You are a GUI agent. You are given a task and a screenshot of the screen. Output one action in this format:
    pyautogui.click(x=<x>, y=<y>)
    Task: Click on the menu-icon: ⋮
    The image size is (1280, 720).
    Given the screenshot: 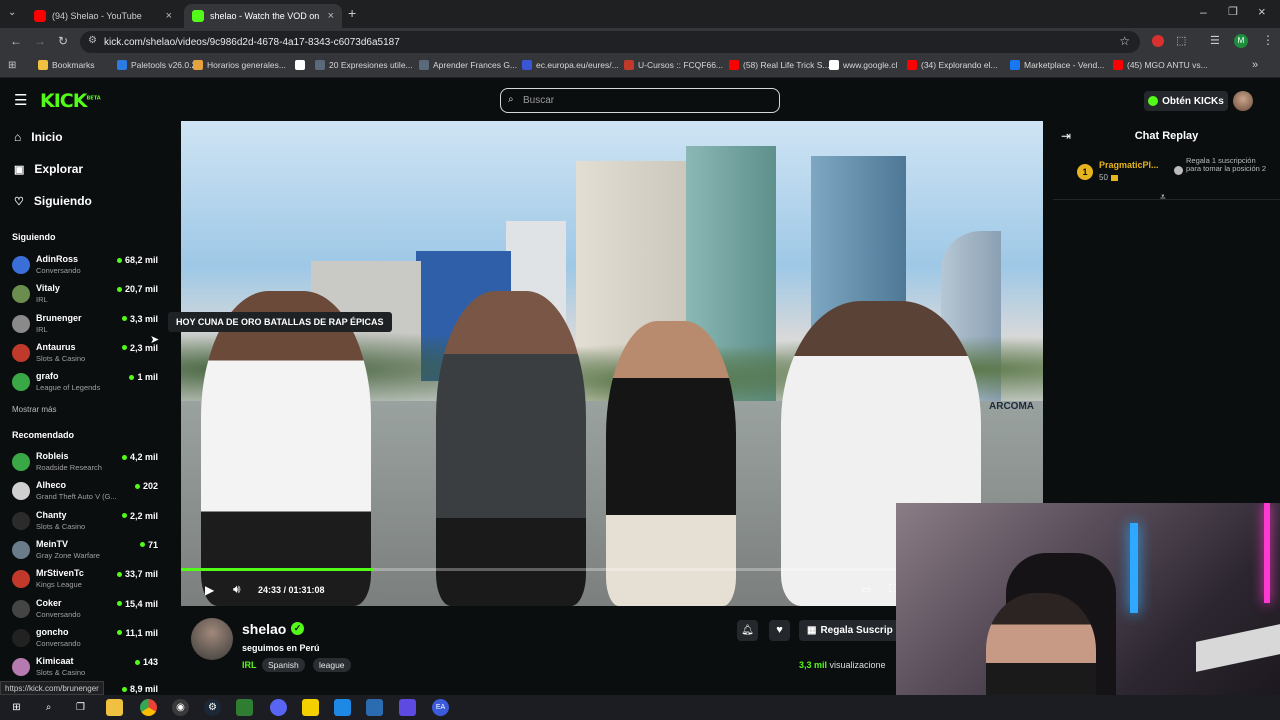 What is the action you would take?
    pyautogui.click(x=1268, y=40)
    